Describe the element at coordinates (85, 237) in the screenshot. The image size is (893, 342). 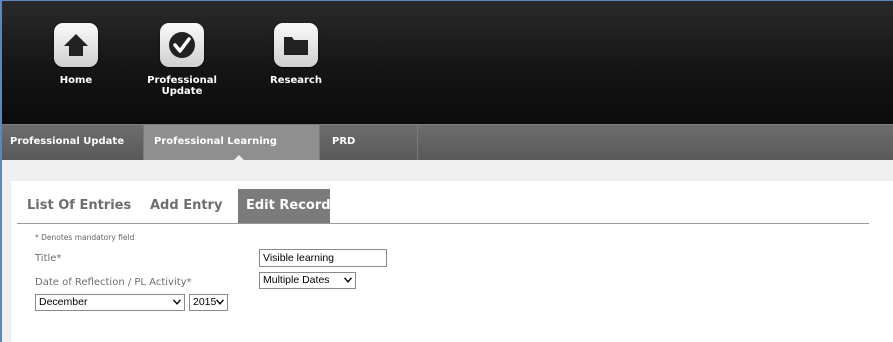
I see `mandatory-note: * Denotes mandatory field` at that location.